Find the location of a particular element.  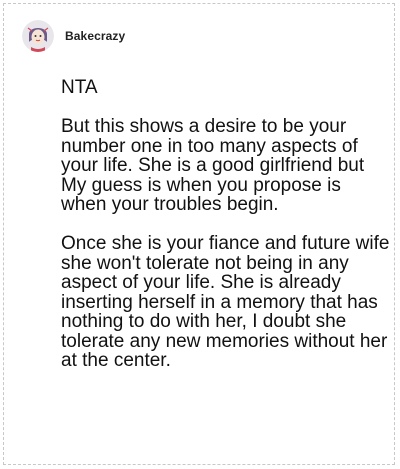

comment-header: Bakecrazy is located at coordinates (73, 36).